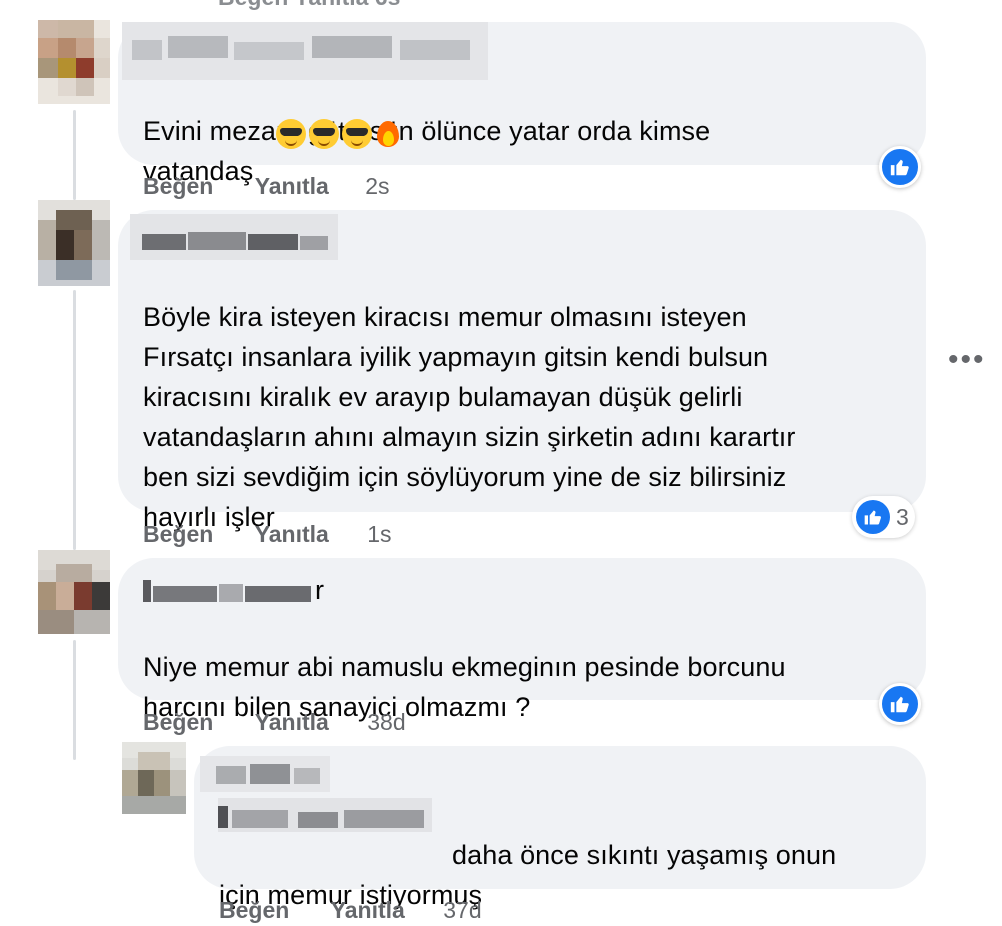 The image size is (1002, 926). I want to click on timestamp: 1s, so click(379, 534).